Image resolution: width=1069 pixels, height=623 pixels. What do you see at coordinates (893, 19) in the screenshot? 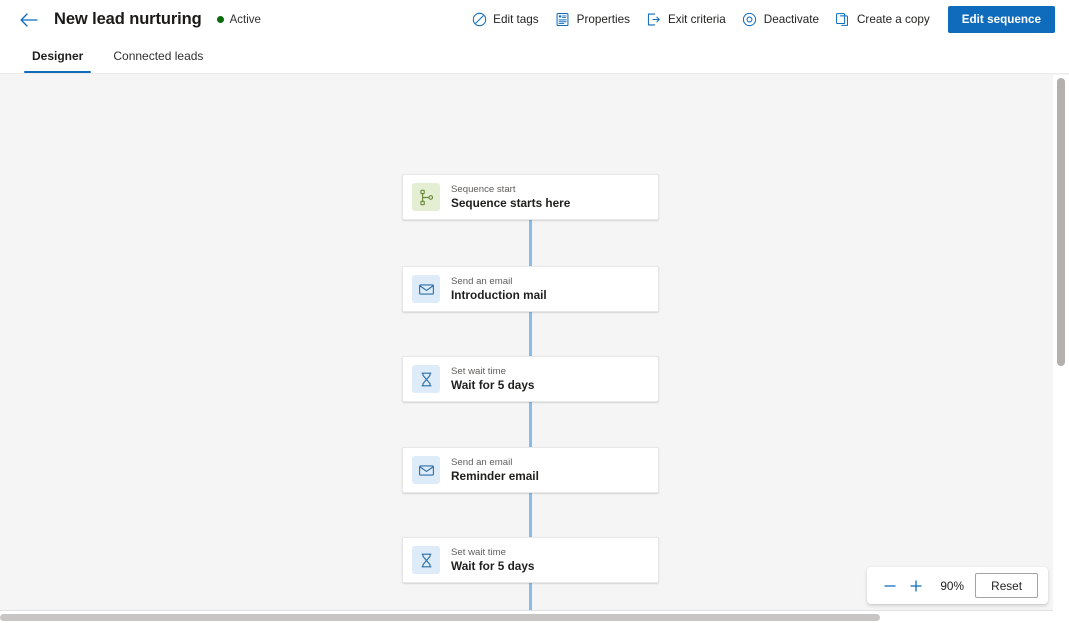
I see `create-a-copy-label: Create a copy` at bounding box center [893, 19].